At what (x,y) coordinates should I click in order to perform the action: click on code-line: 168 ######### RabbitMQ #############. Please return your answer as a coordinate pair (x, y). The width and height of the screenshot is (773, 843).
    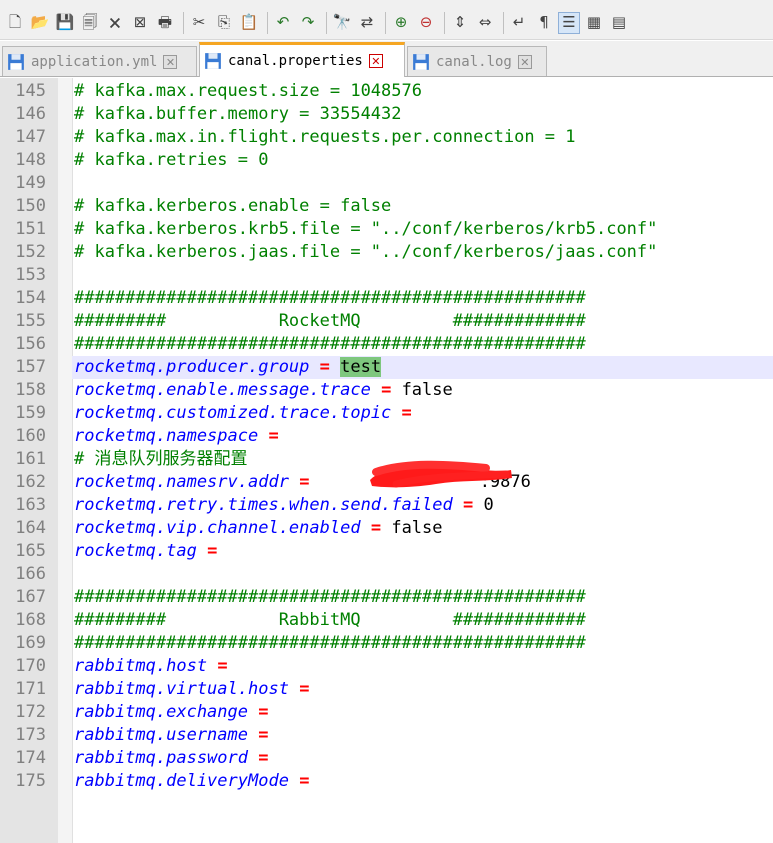
    Looking at the image, I should click on (386, 620).